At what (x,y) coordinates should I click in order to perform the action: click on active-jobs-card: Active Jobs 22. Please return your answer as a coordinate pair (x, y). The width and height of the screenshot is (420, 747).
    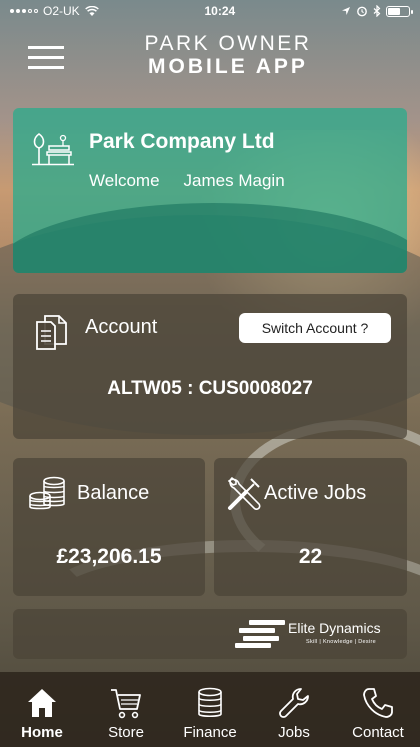
    Looking at the image, I should click on (310, 527).